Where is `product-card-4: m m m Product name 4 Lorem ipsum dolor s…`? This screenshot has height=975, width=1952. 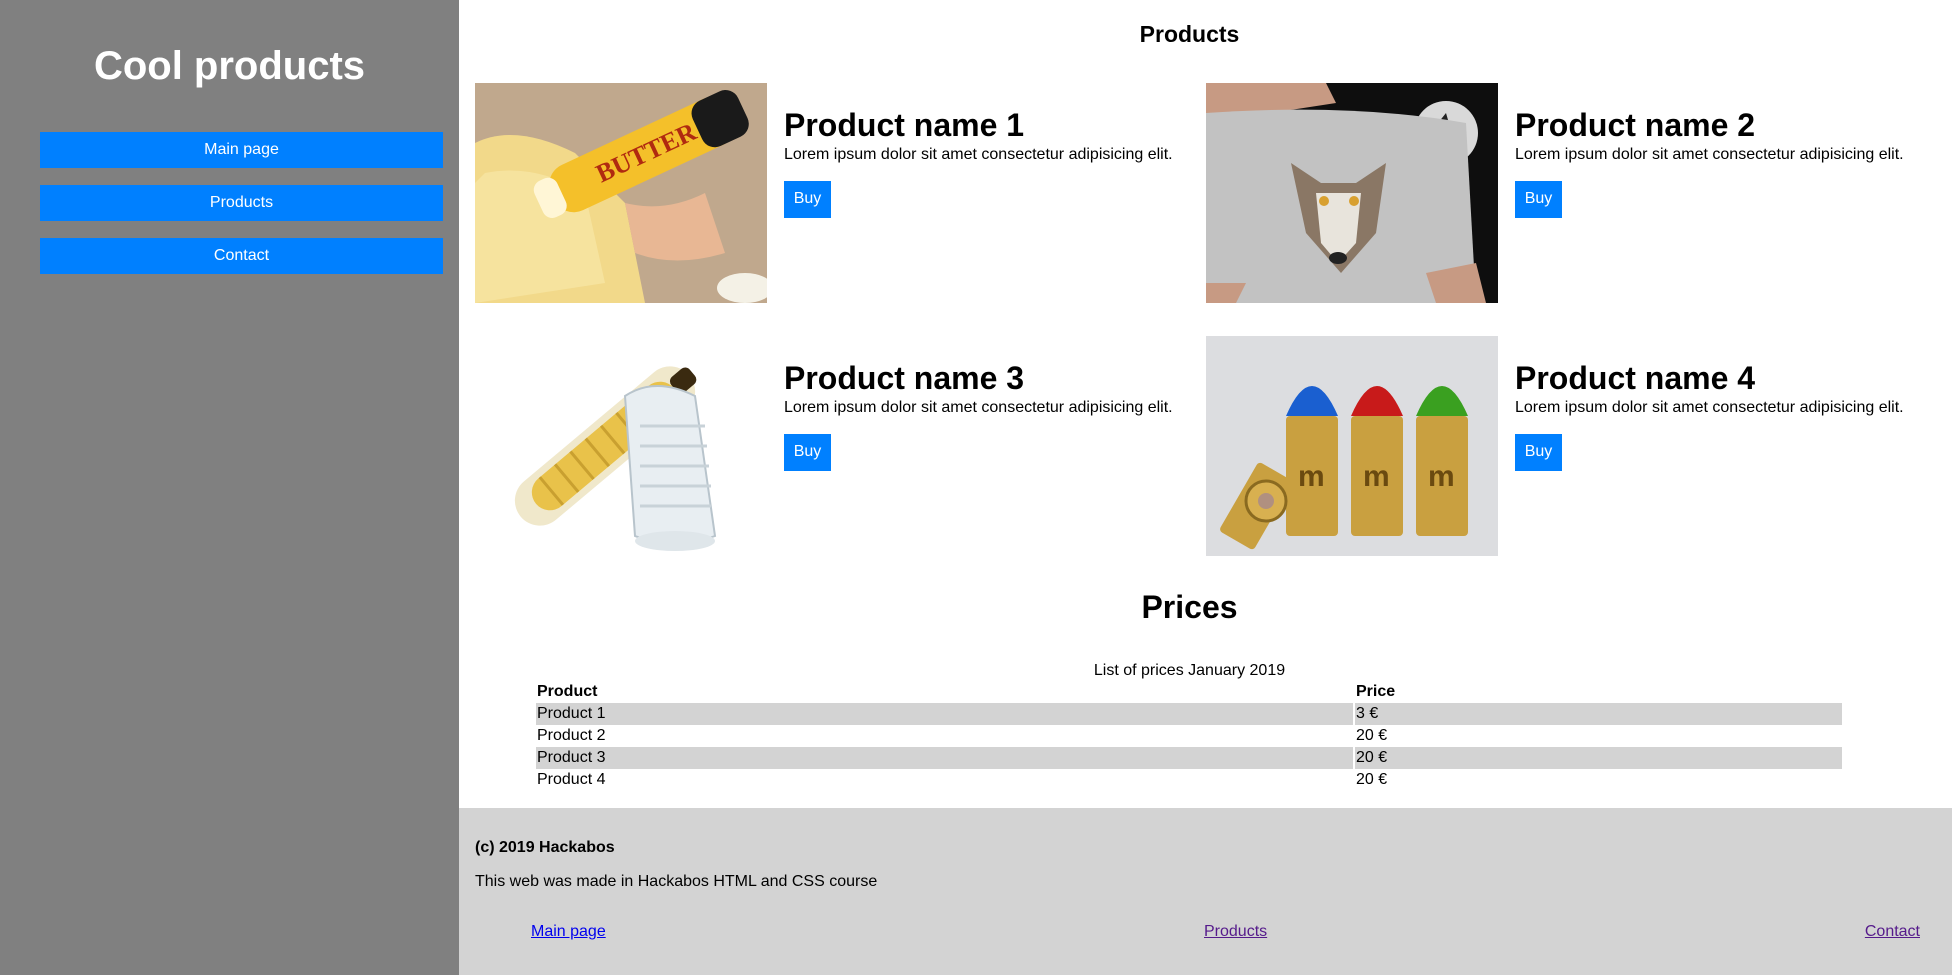
product-card-4: m m m Product name 4 Lorem ipsum dolor s… is located at coordinates (1566, 447).